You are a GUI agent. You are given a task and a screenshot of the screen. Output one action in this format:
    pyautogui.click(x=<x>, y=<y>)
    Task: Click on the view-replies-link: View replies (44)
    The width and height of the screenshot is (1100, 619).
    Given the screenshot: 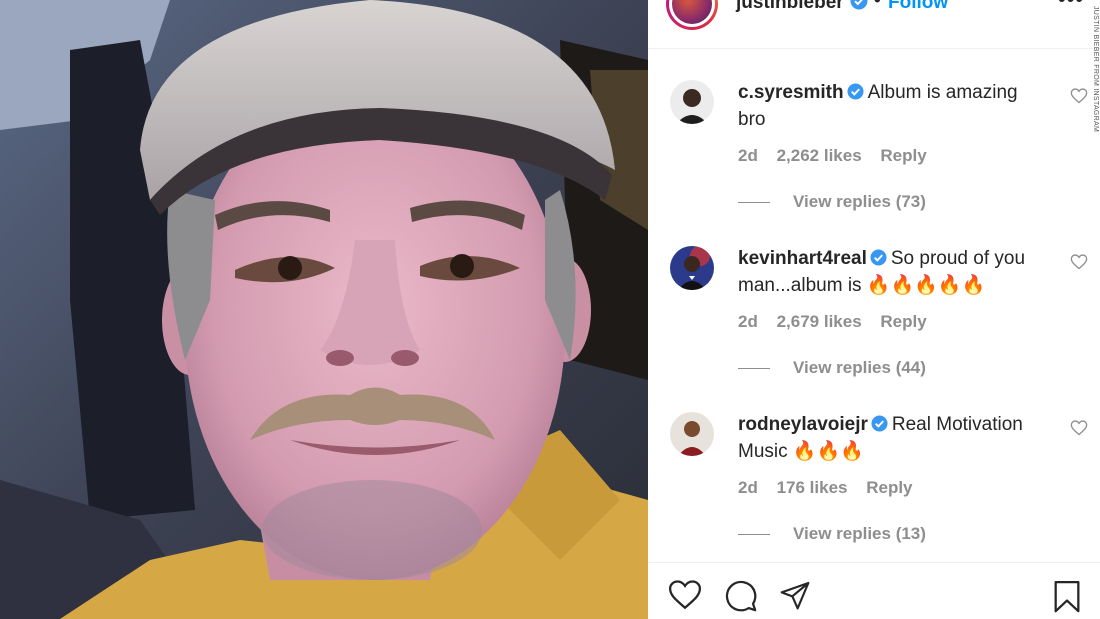 What is the action you would take?
    pyautogui.click(x=859, y=368)
    